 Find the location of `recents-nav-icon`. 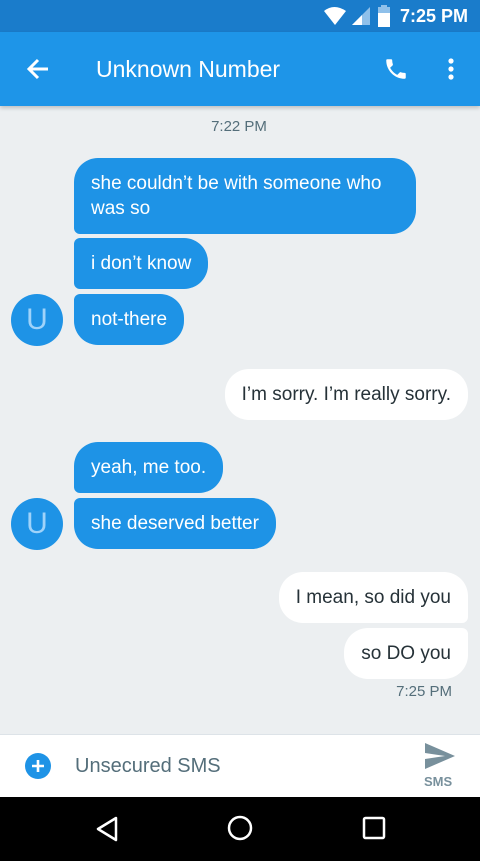

recents-nav-icon is located at coordinates (374, 828).